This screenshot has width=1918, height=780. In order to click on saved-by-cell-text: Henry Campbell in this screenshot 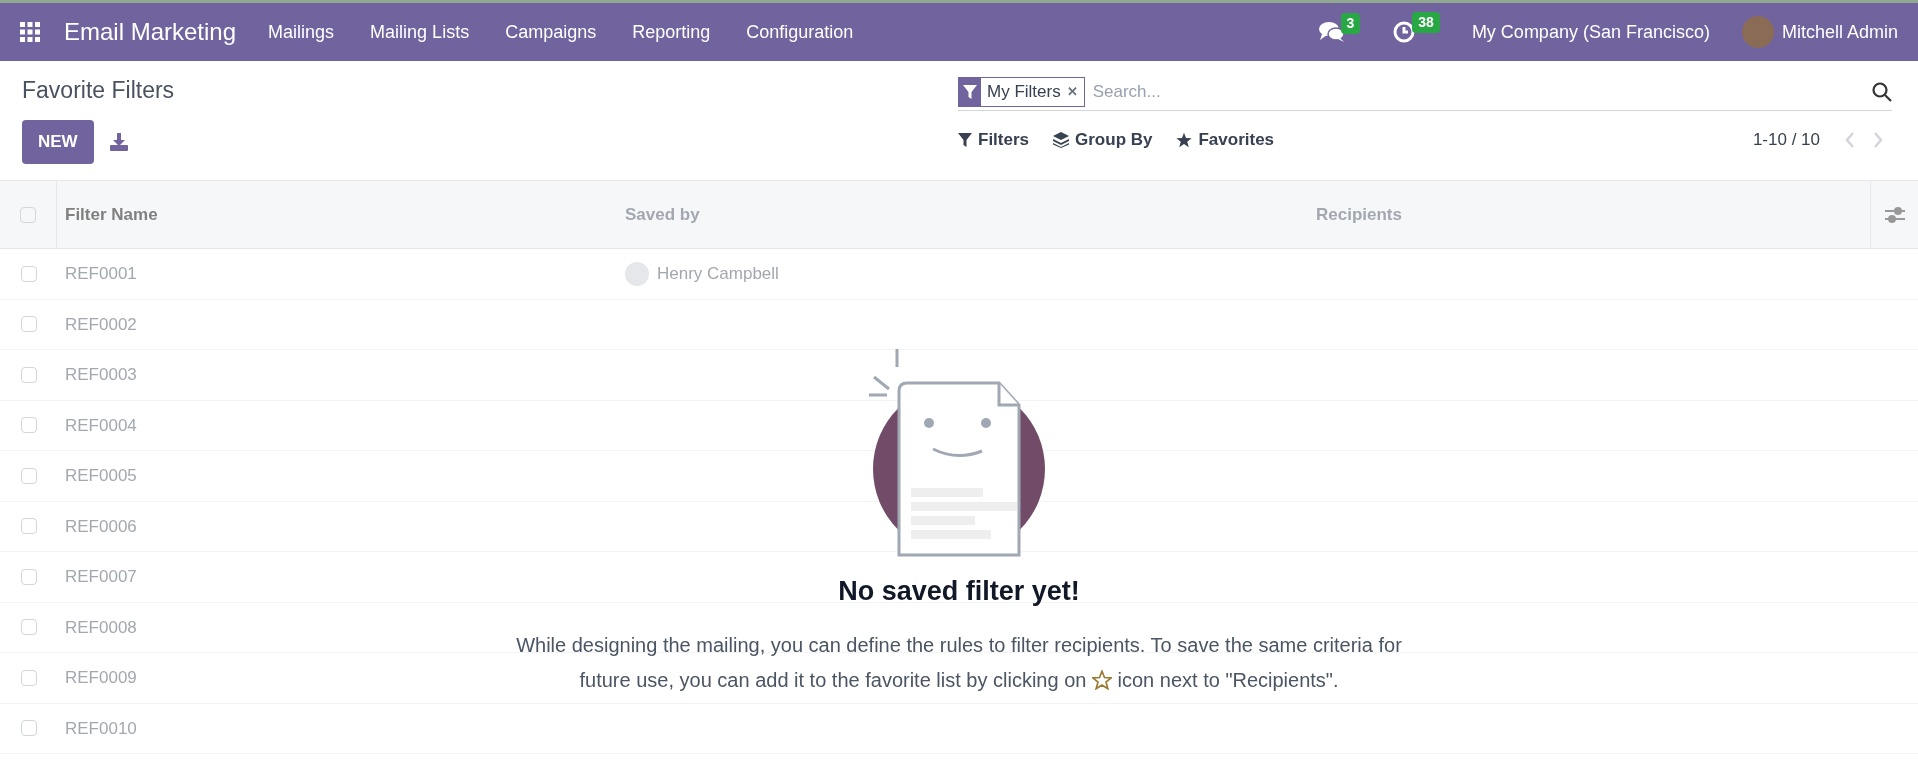, I will do `click(718, 274)`.